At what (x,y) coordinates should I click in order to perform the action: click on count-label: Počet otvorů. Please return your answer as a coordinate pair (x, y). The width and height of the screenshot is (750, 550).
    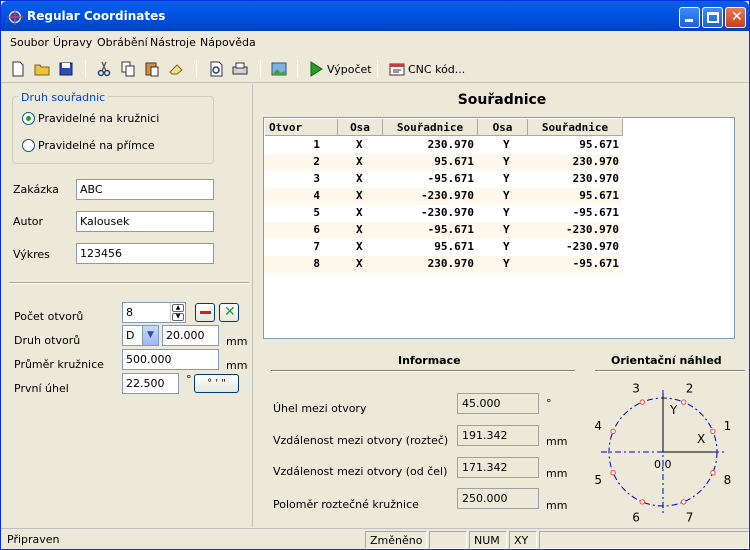
    Looking at the image, I should click on (49, 316).